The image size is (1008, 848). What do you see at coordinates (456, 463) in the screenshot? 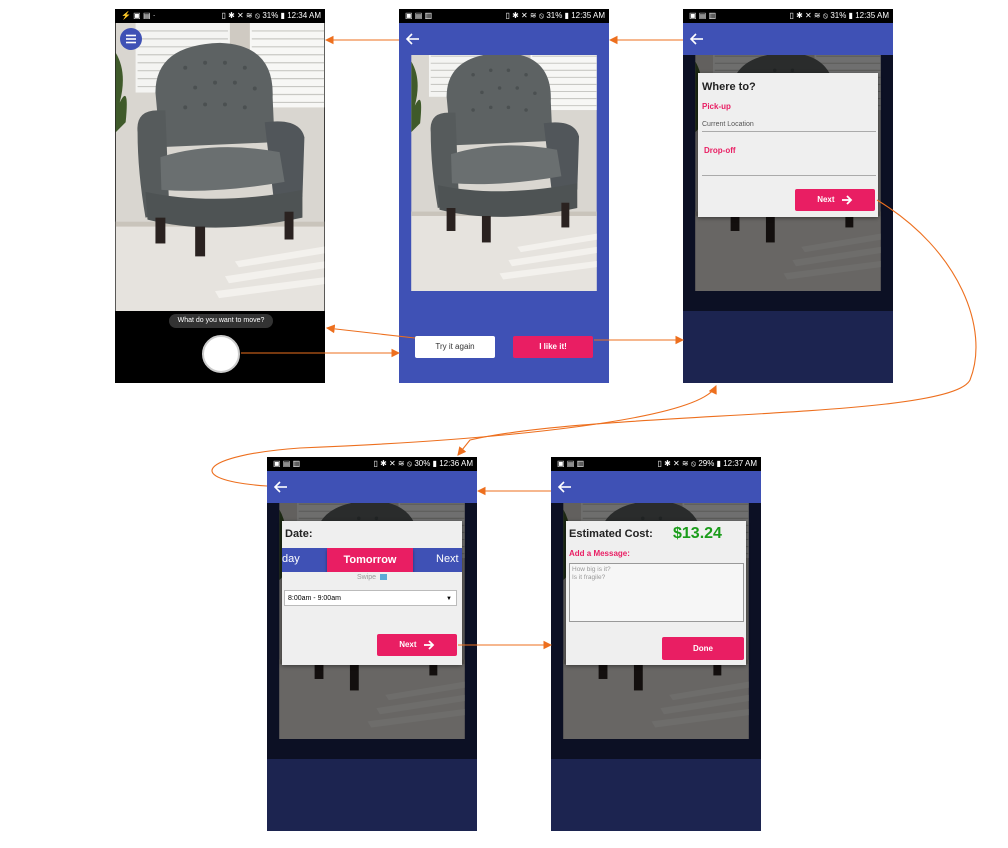
I see `clock: 12:36 AM` at bounding box center [456, 463].